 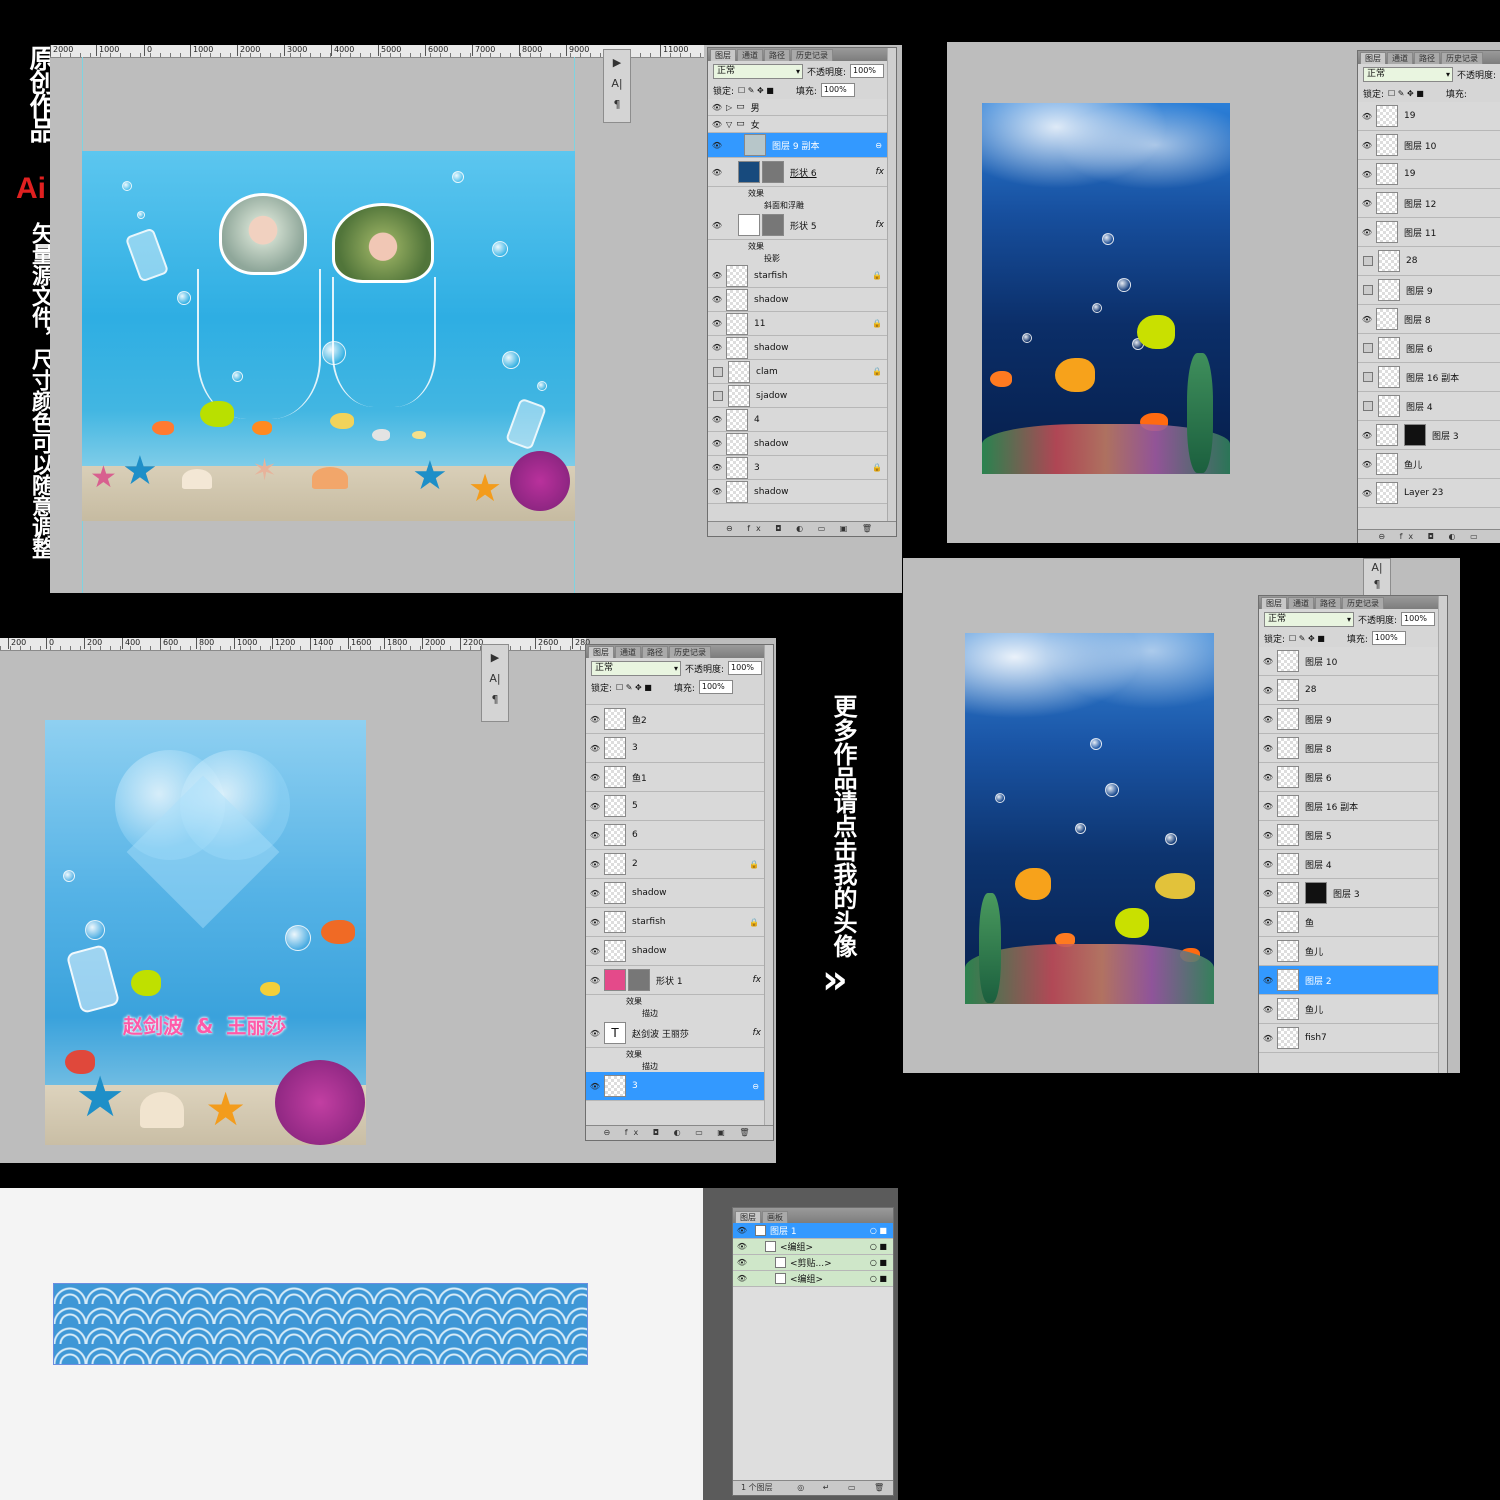 What do you see at coordinates (1353, 980) in the screenshot?
I see `layer-row: 👁 图层 2` at bounding box center [1353, 980].